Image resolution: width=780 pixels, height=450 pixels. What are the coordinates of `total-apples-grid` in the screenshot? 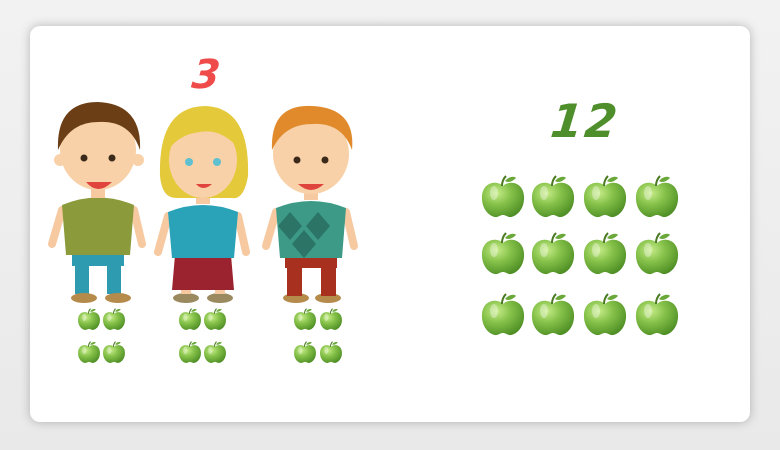 It's located at (580, 256).